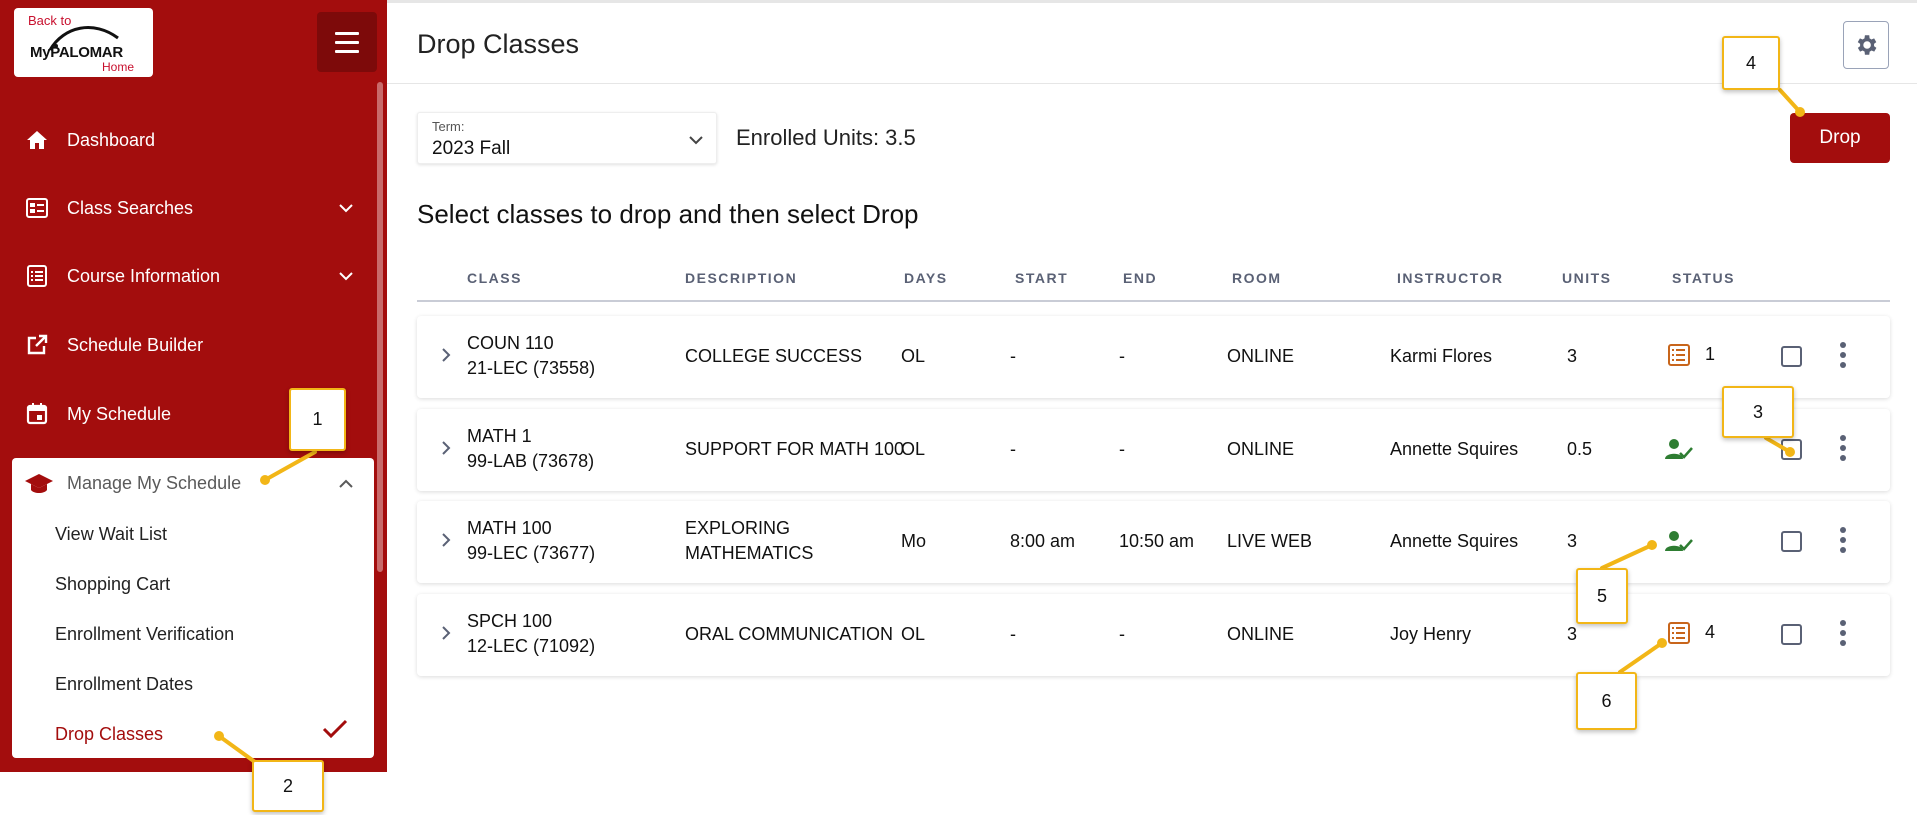  I want to click on sidebar-item-label: Class Searches, so click(130, 207).